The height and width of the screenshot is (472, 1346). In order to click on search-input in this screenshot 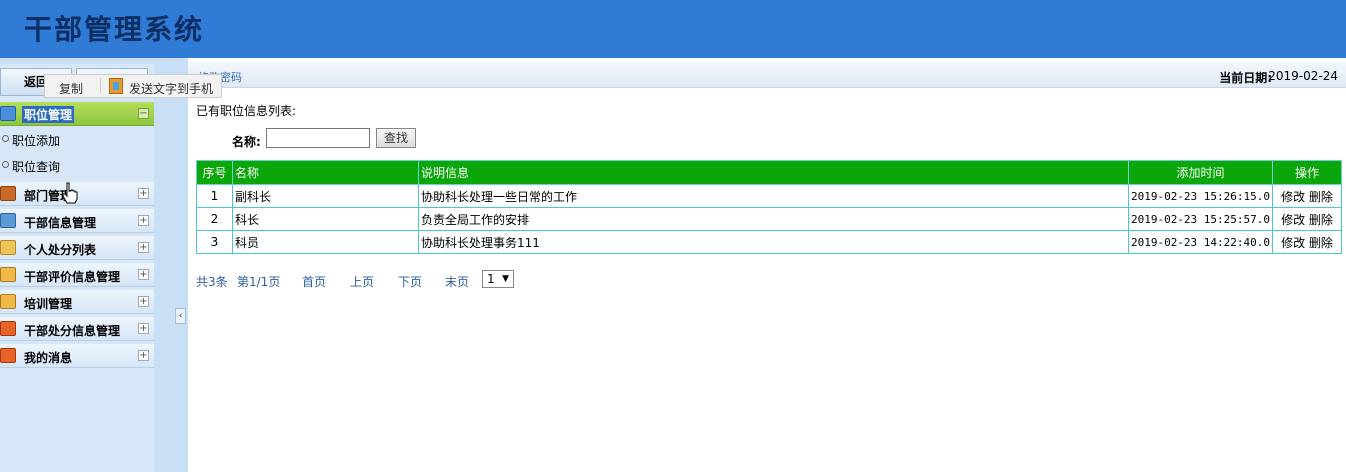, I will do `click(318, 138)`.